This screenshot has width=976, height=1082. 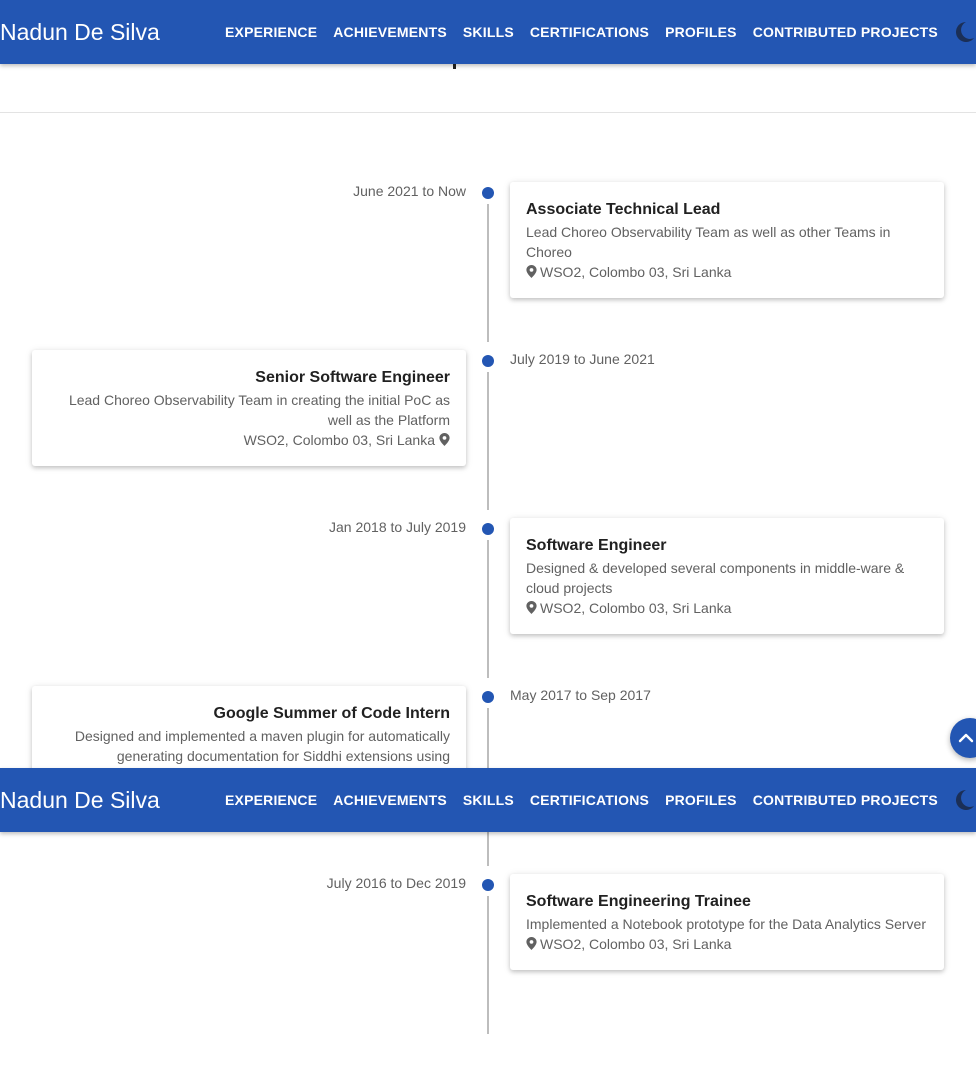 I want to click on job-title: Software Engineering Trainee, so click(x=638, y=901).